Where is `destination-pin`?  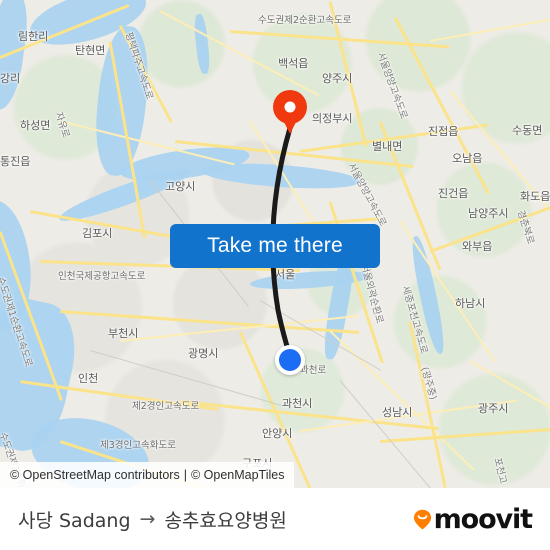 destination-pin is located at coordinates (290, 113).